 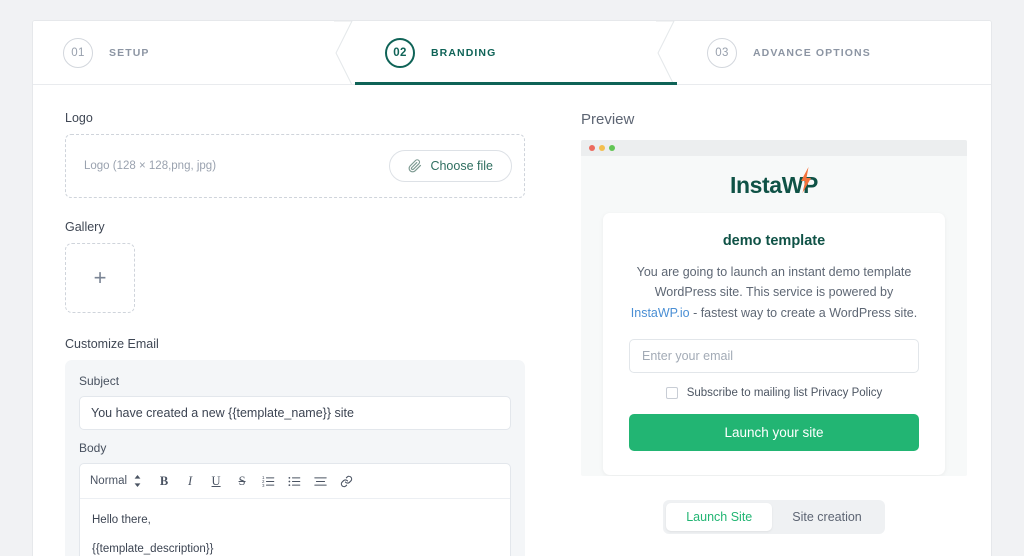 What do you see at coordinates (150, 166) in the screenshot?
I see `logo-hint: Logo (128 × 128,png, jpg)` at bounding box center [150, 166].